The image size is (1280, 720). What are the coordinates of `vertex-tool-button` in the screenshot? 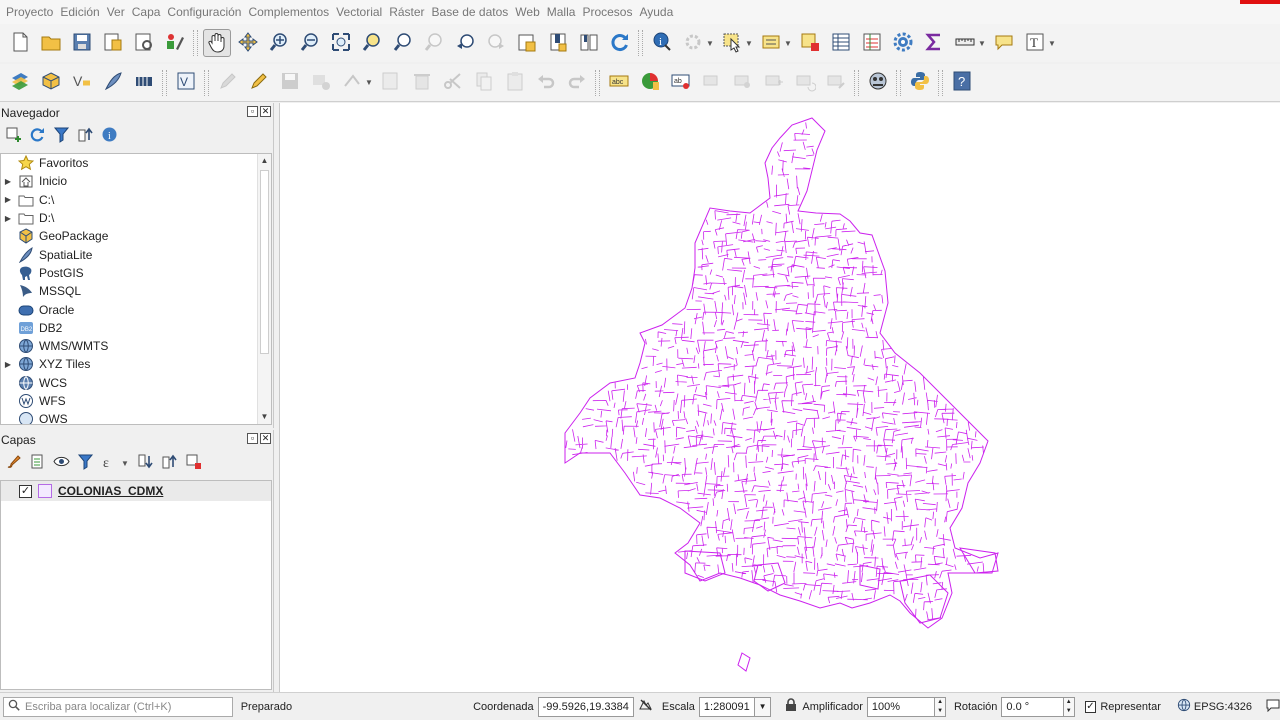 It's located at (352, 83).